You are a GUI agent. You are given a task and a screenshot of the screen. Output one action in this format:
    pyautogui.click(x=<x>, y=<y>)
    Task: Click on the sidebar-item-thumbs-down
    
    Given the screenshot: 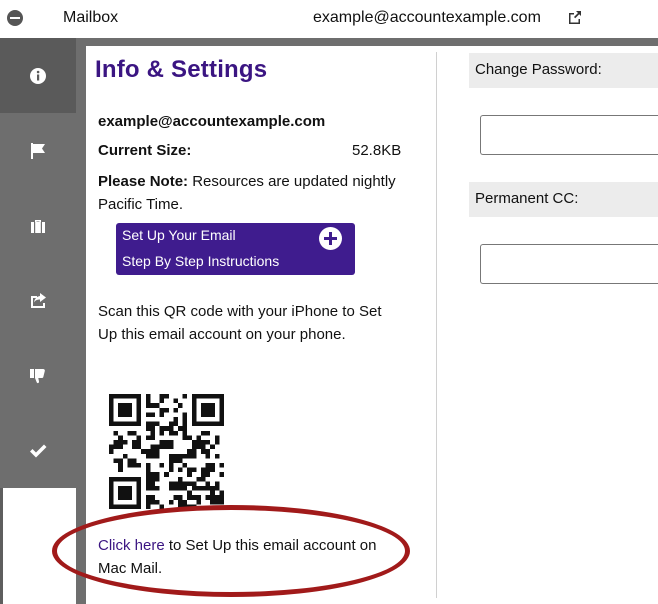 What is the action you would take?
    pyautogui.click(x=38, y=375)
    